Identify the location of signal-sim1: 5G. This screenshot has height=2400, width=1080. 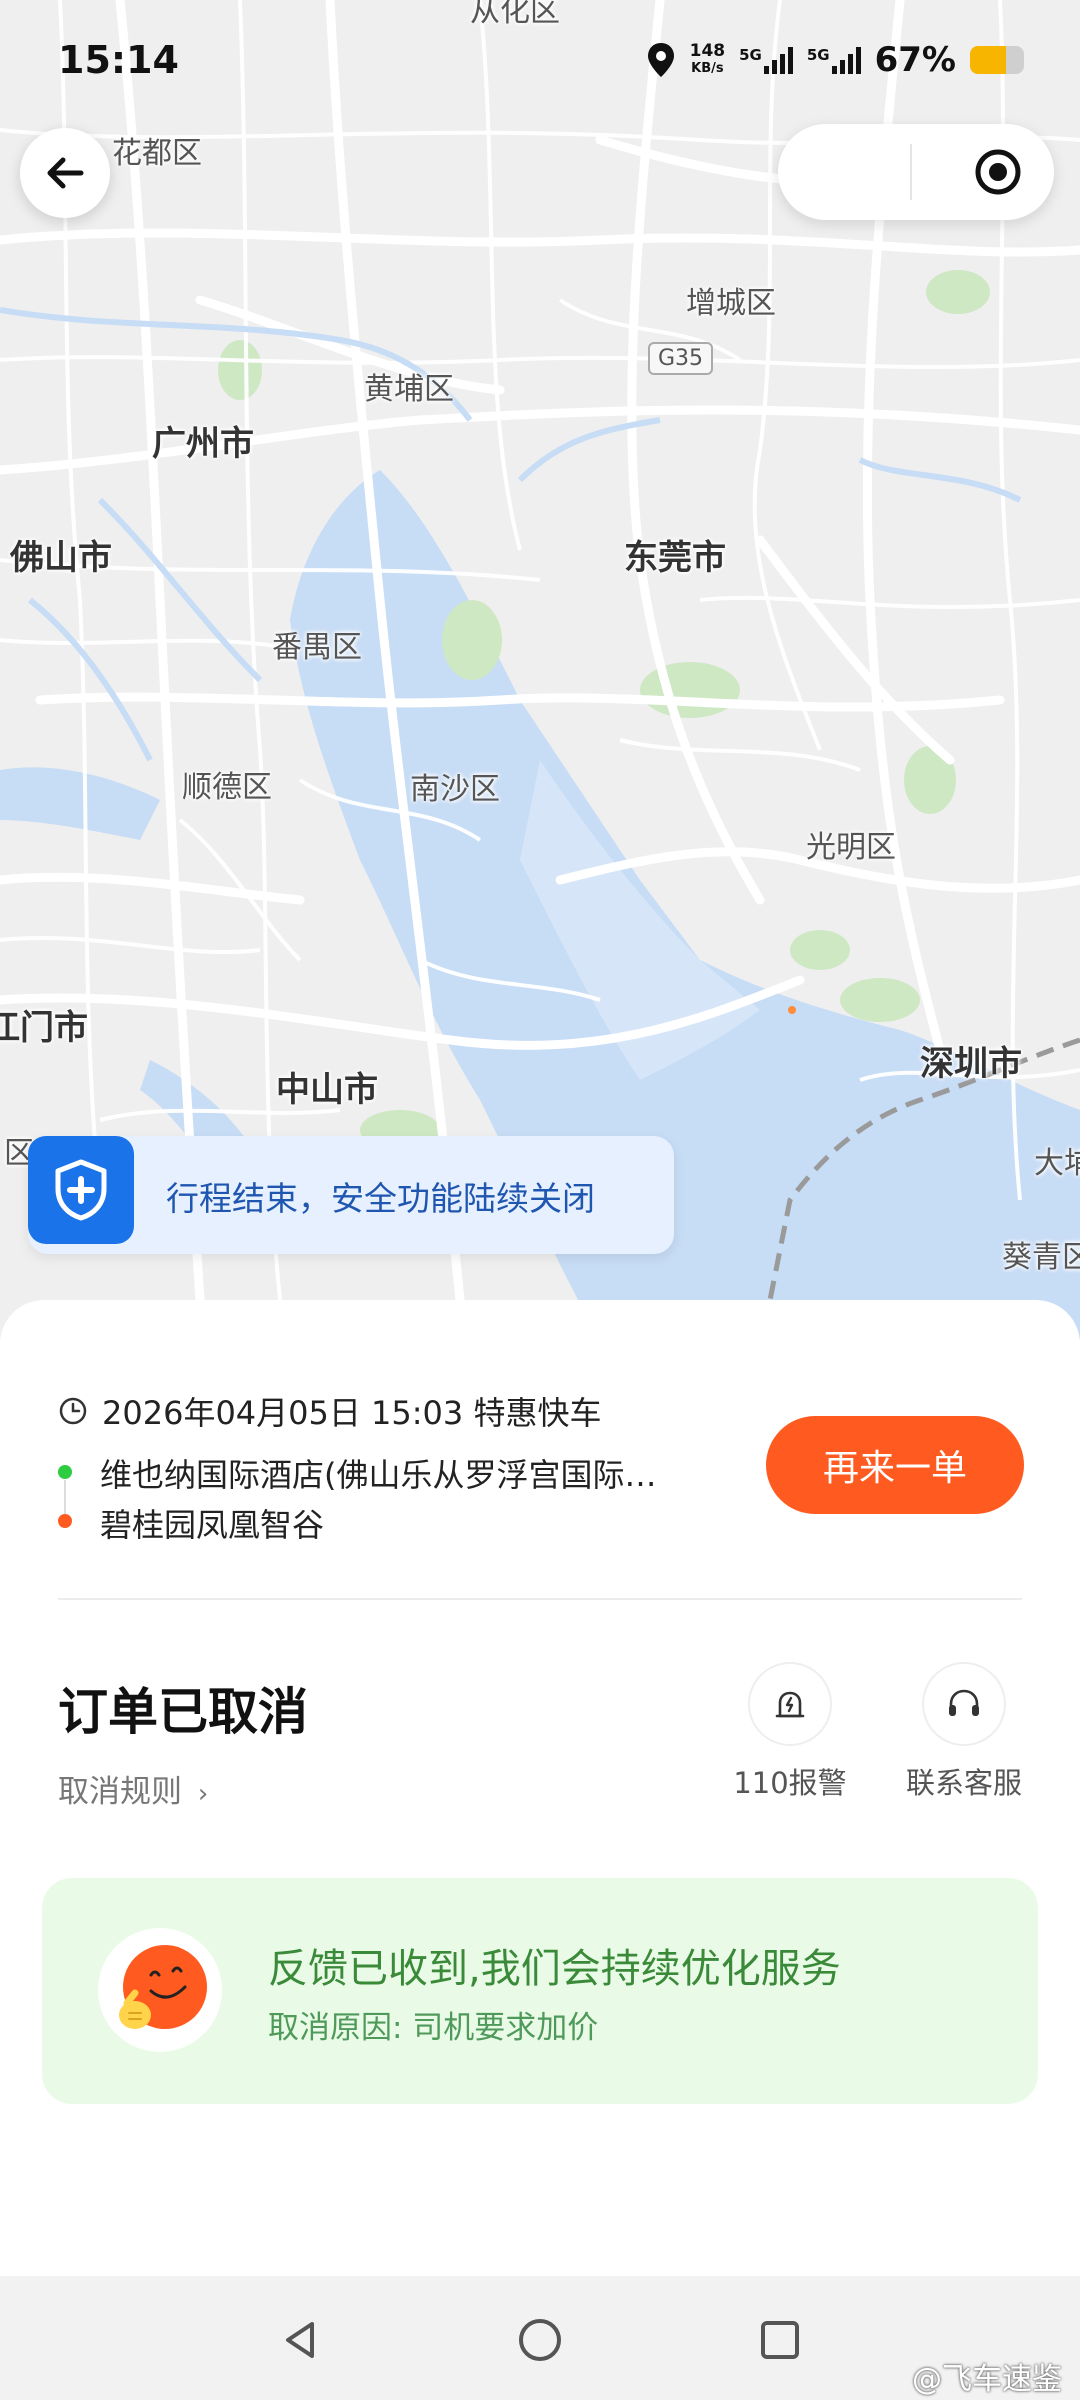
(766, 60).